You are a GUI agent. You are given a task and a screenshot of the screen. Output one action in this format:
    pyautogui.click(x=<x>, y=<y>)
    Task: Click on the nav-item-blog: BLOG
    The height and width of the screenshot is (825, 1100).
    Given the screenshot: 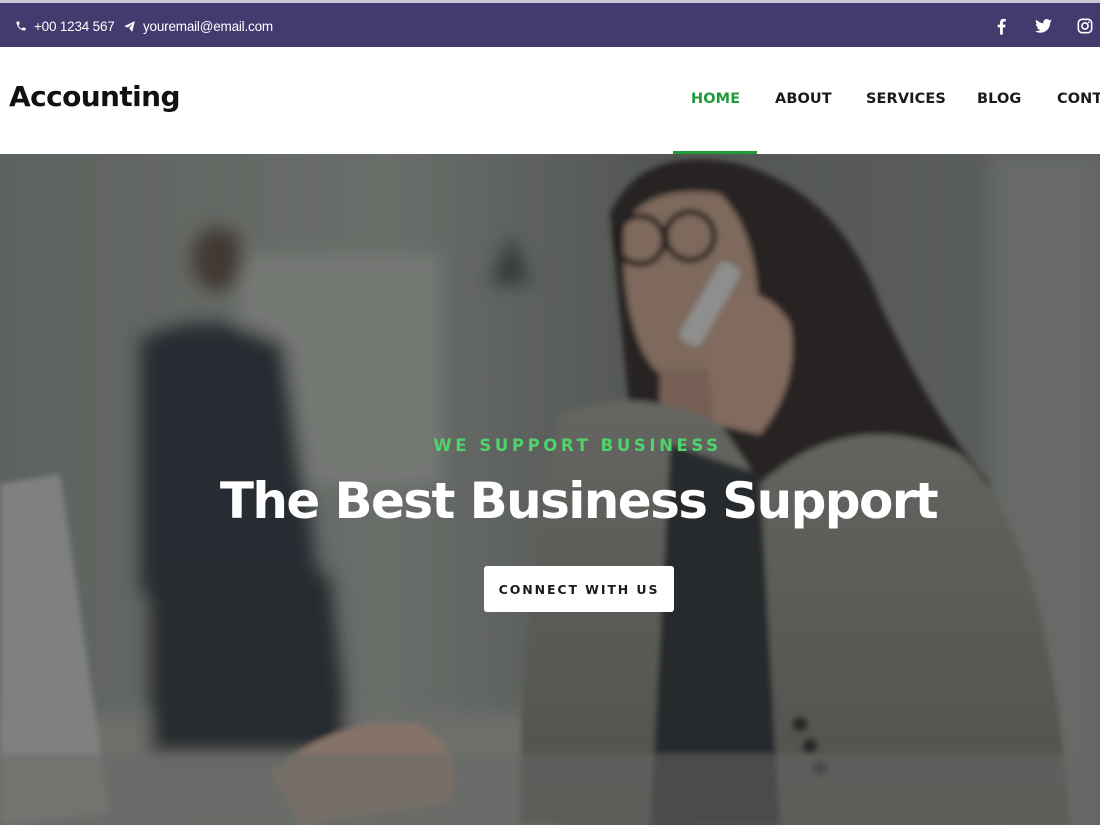 What is the action you would take?
    pyautogui.click(x=999, y=99)
    